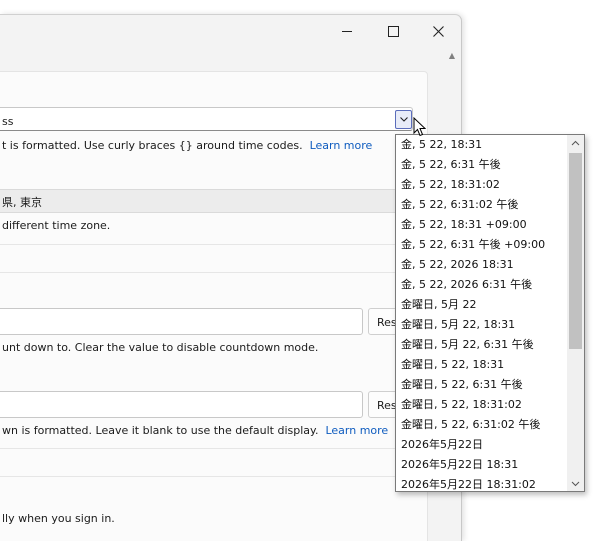 The width and height of the screenshot is (600, 541). I want to click on dropdown-scroll-thumb, so click(575, 251).